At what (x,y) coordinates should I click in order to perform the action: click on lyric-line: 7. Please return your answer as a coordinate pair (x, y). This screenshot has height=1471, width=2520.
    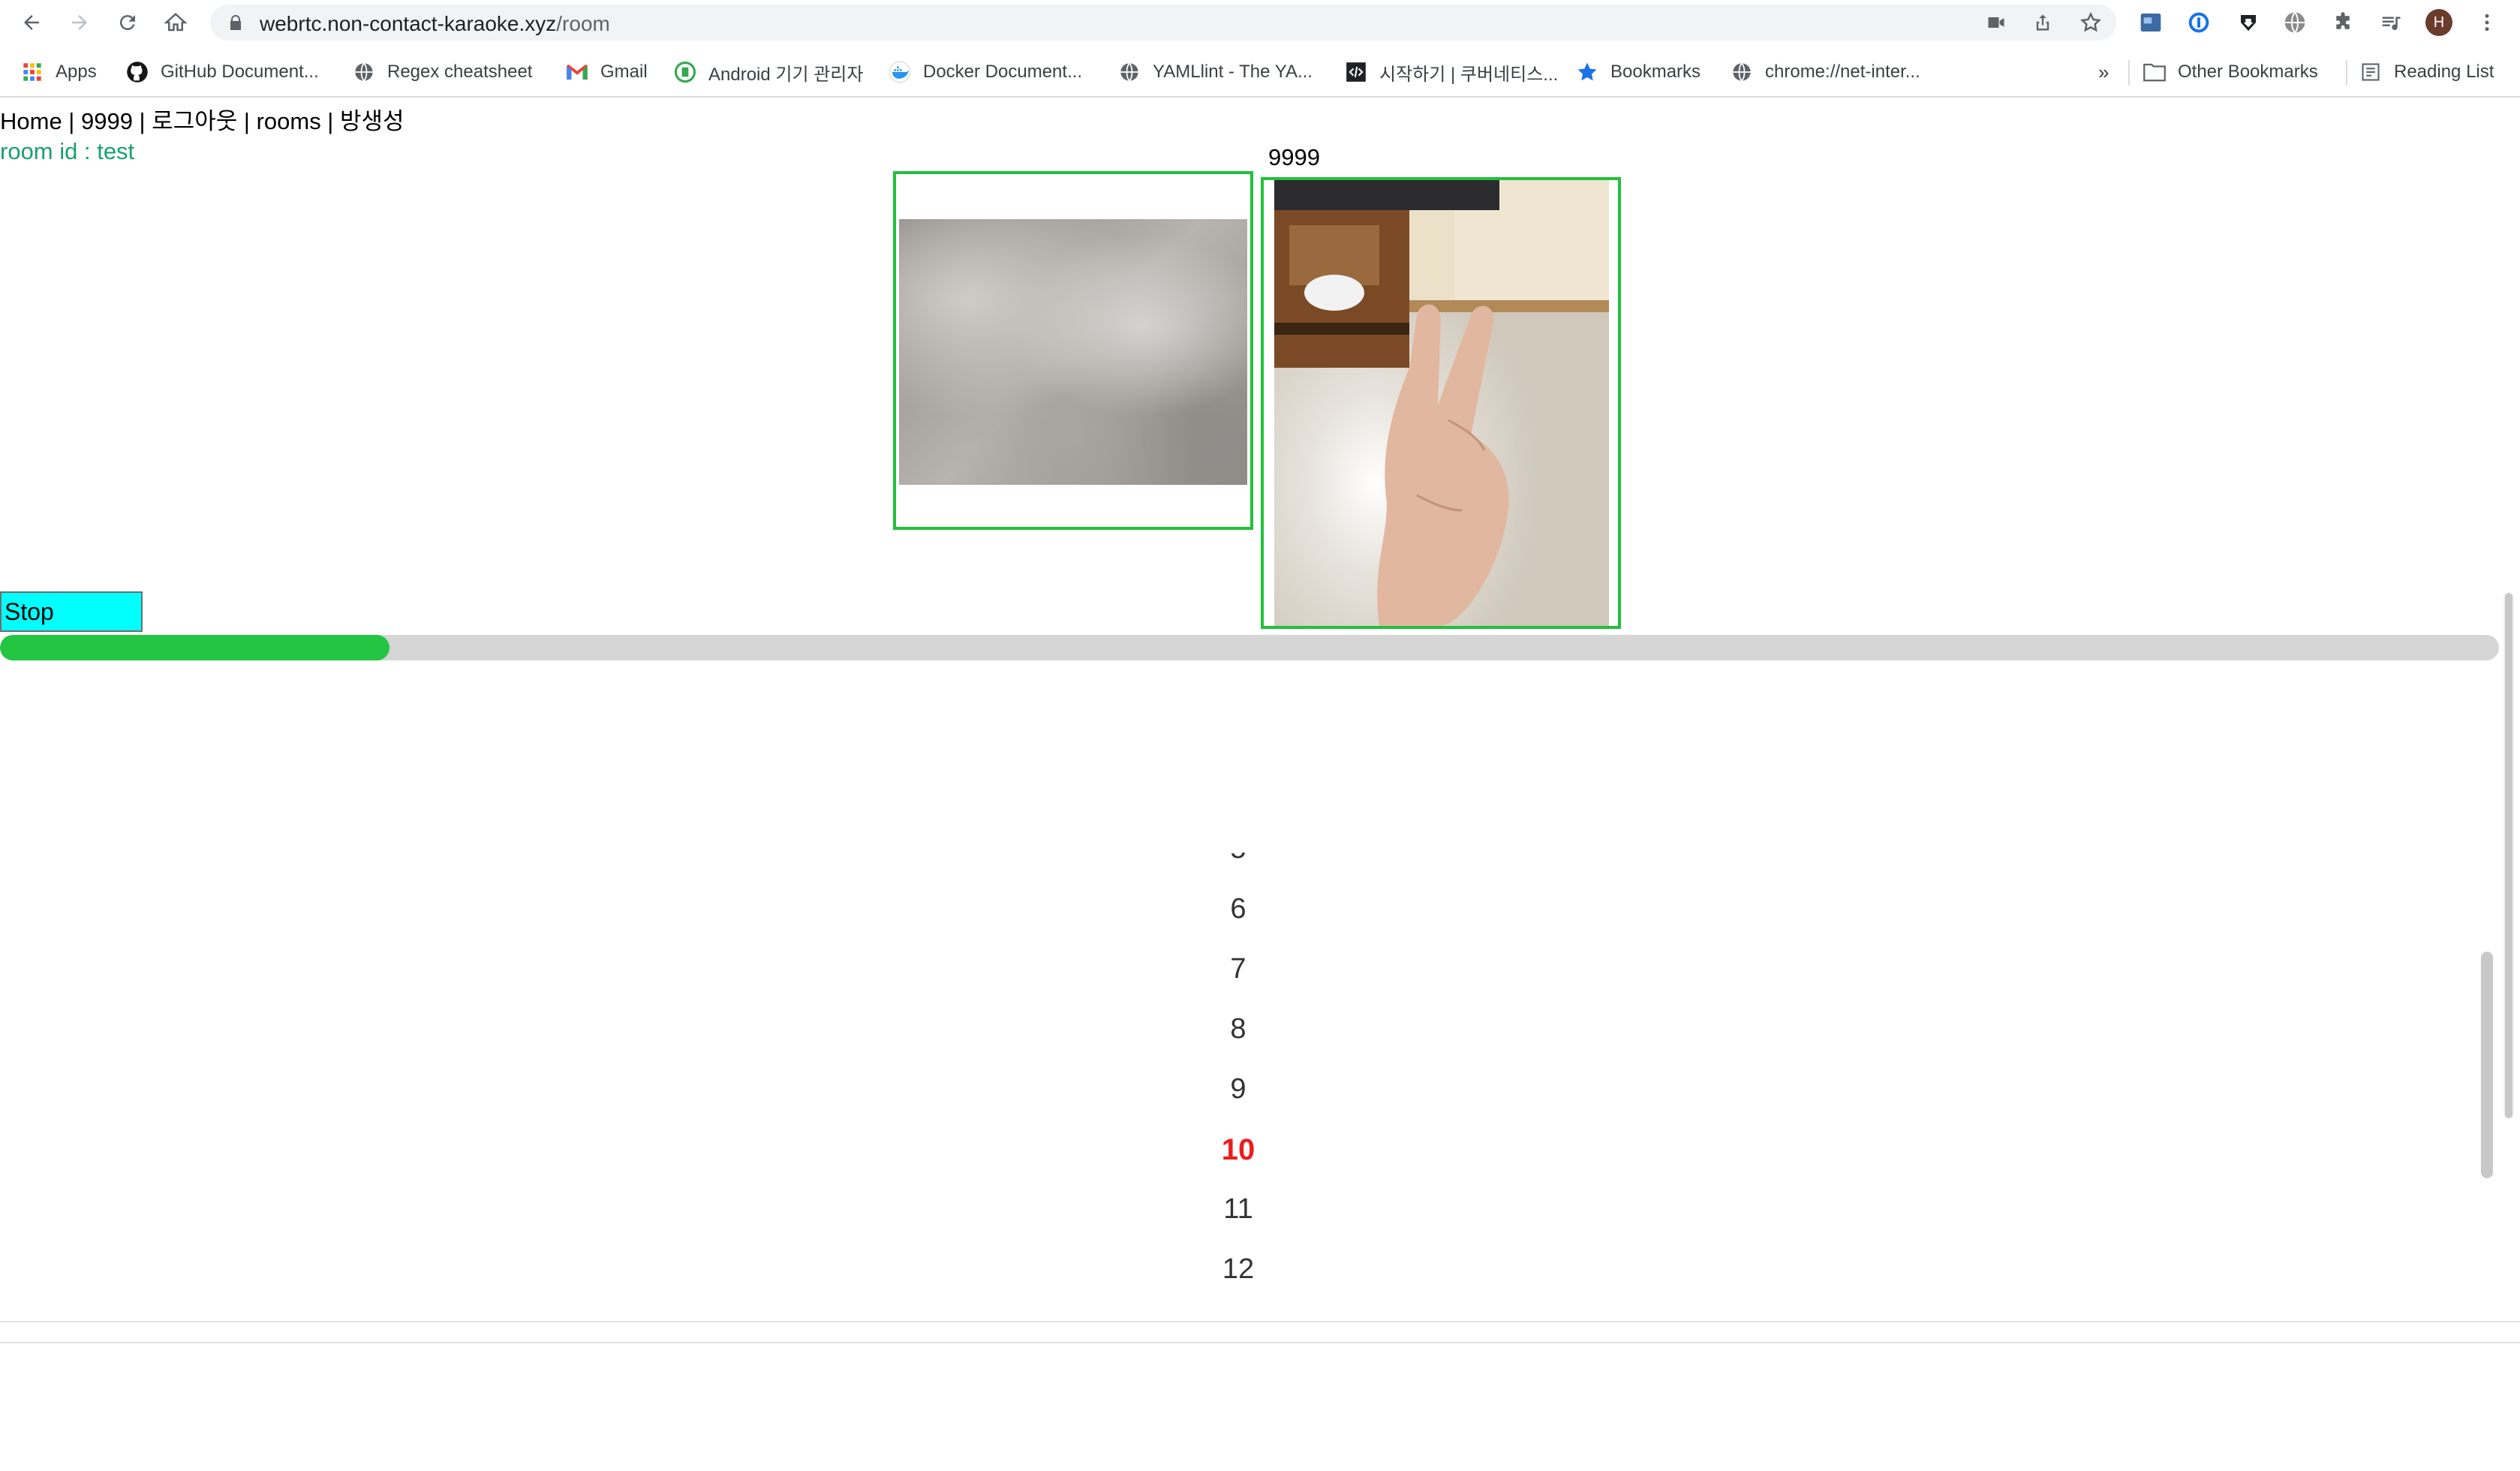
    Looking at the image, I should click on (1238, 969).